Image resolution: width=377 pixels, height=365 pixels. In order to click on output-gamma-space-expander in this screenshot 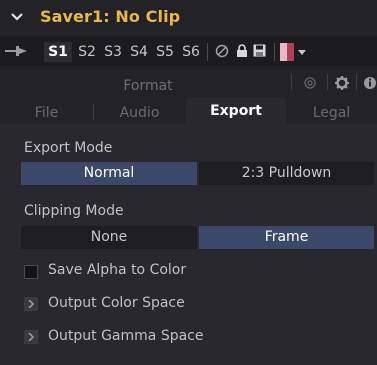, I will do `click(31, 337)`.